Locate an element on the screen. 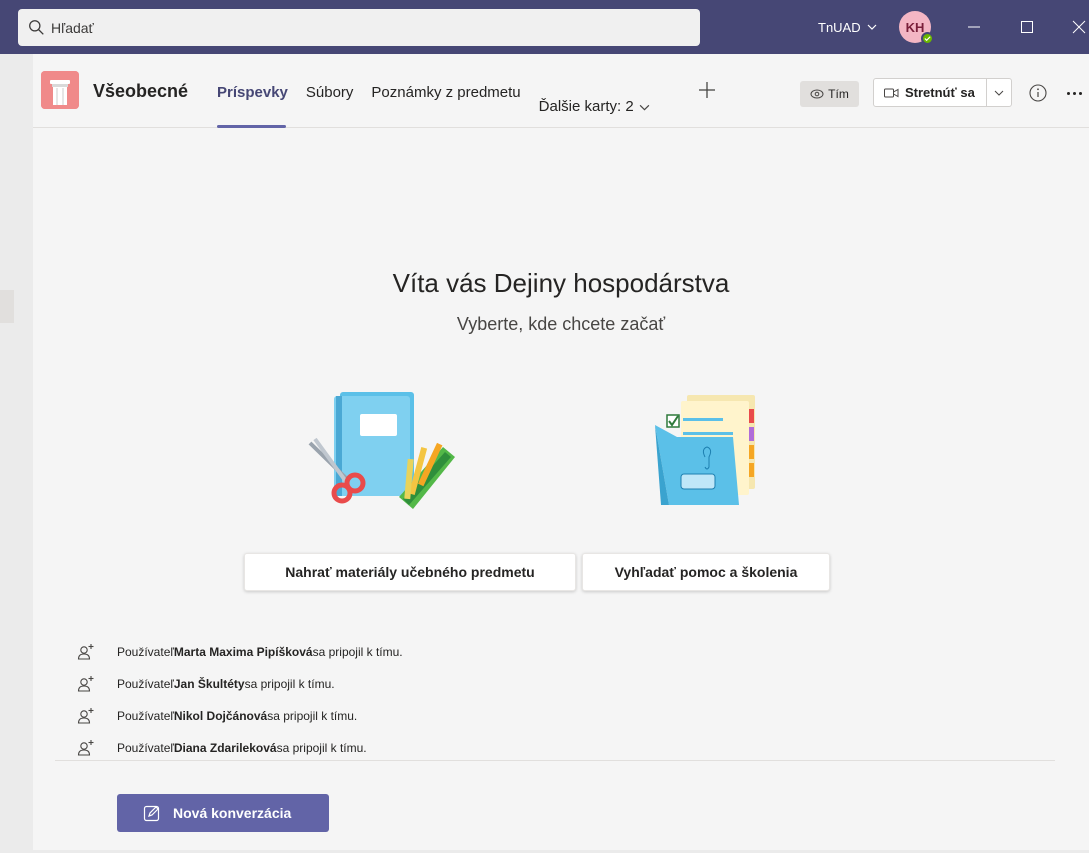 The image size is (1089, 853). maximize-icon is located at coordinates (1027, 27).